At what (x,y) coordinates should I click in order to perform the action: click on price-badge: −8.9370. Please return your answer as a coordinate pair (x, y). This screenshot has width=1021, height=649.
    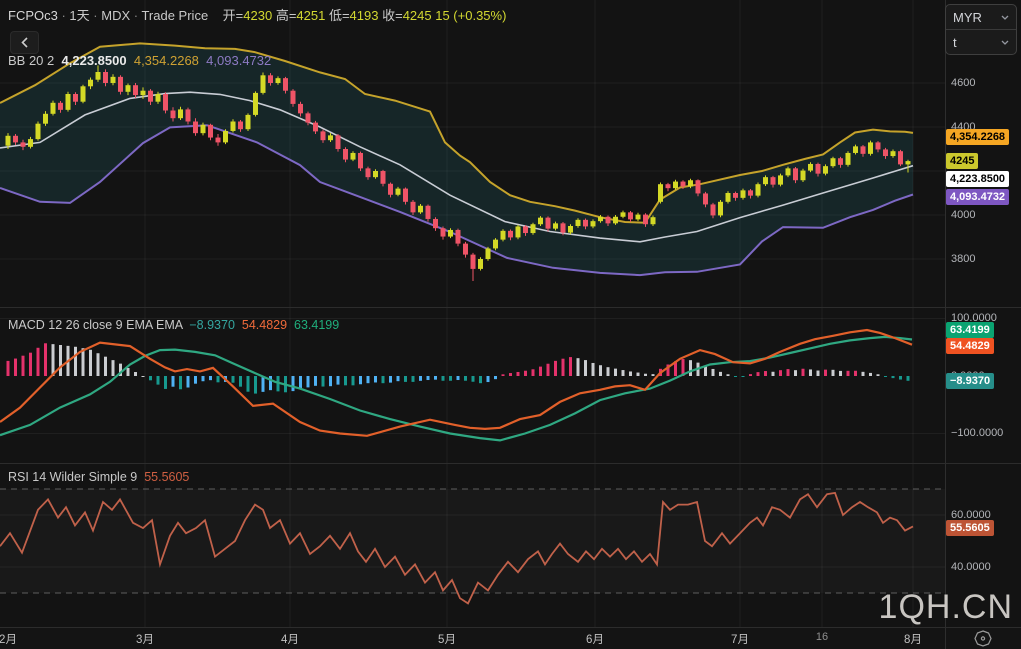
    Looking at the image, I should click on (970, 381).